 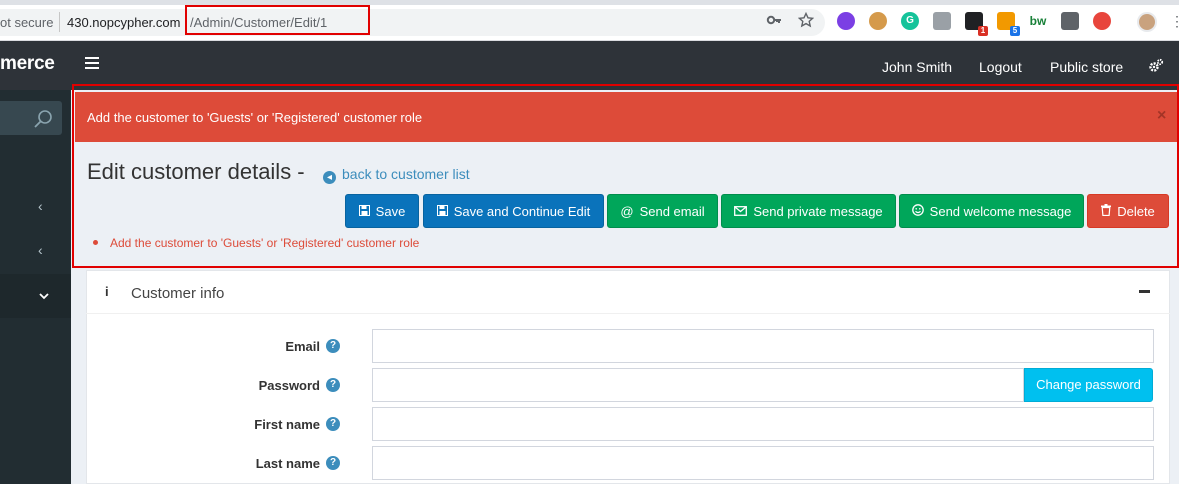 What do you see at coordinates (1008, 24) in the screenshot?
I see `rss-extension-icon: 5` at bounding box center [1008, 24].